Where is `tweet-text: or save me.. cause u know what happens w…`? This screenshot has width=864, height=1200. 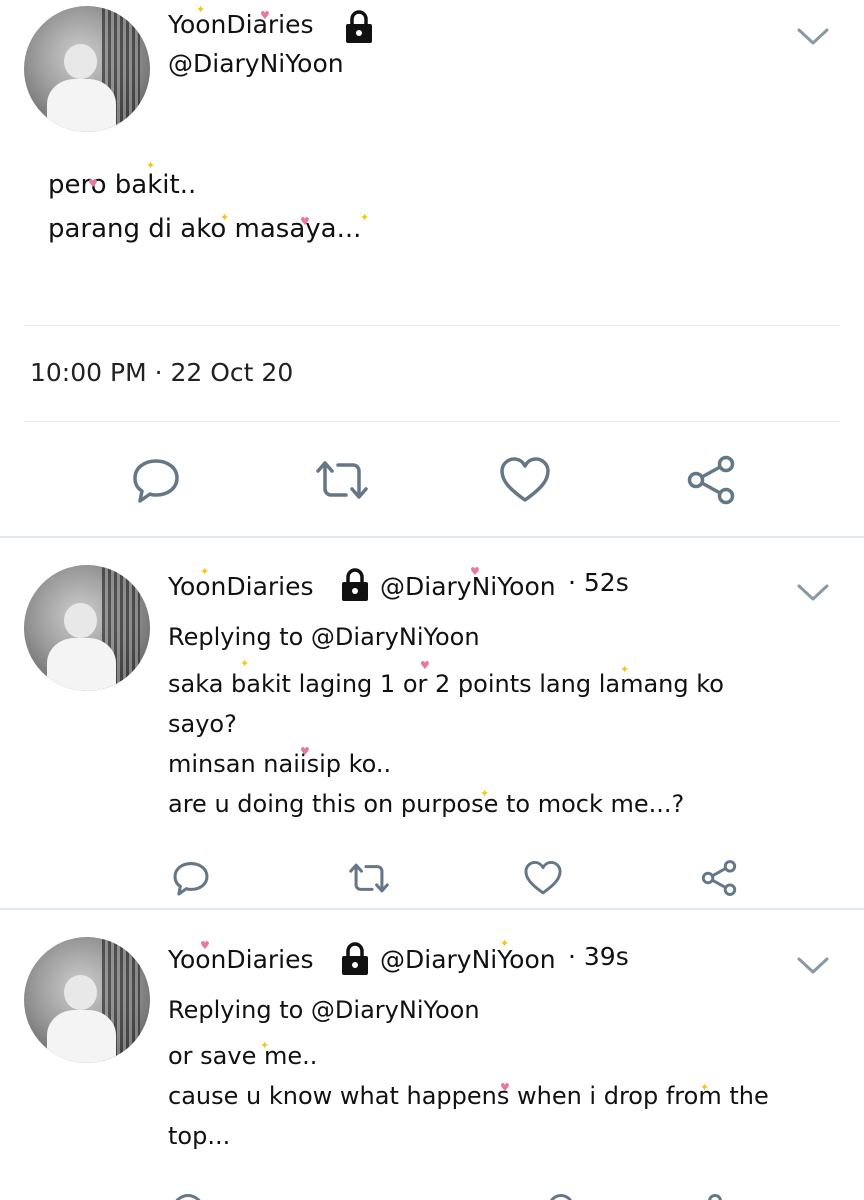 tweet-text: or save me.. cause u know what happens w… is located at coordinates (468, 1096).